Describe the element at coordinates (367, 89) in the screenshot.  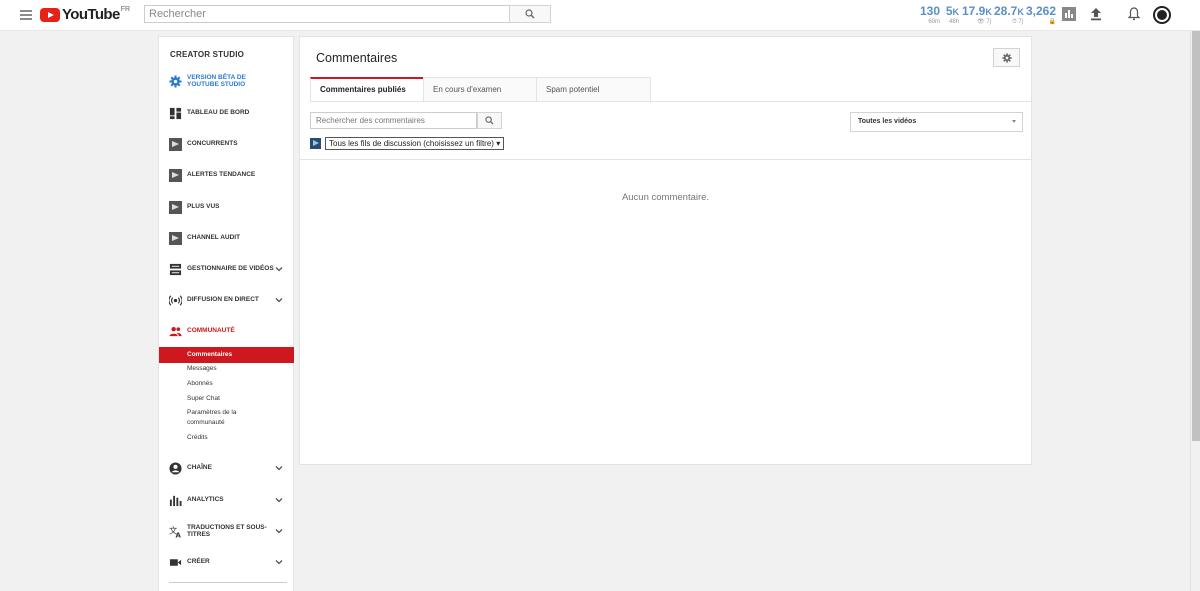
I see `tab-published-comments: Commentaires publiés` at that location.